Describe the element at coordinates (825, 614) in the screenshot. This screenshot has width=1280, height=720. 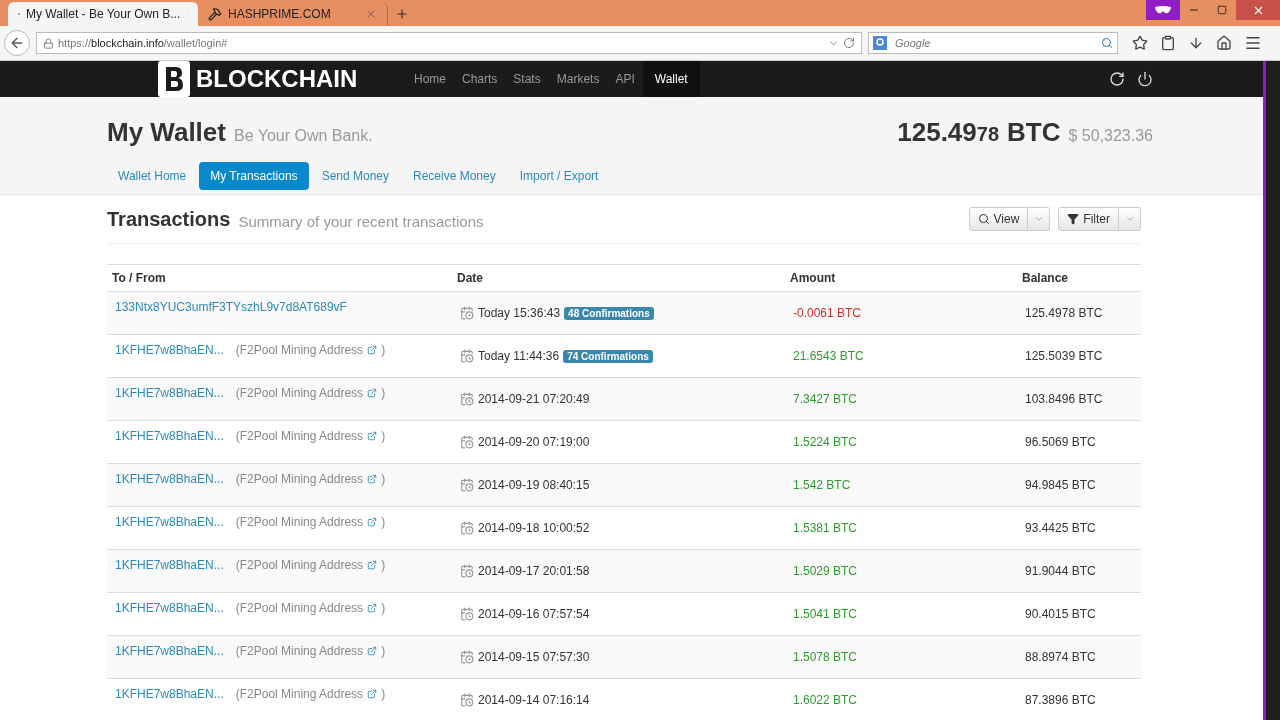
I see `amount-text: 1.5041 BTC` at that location.